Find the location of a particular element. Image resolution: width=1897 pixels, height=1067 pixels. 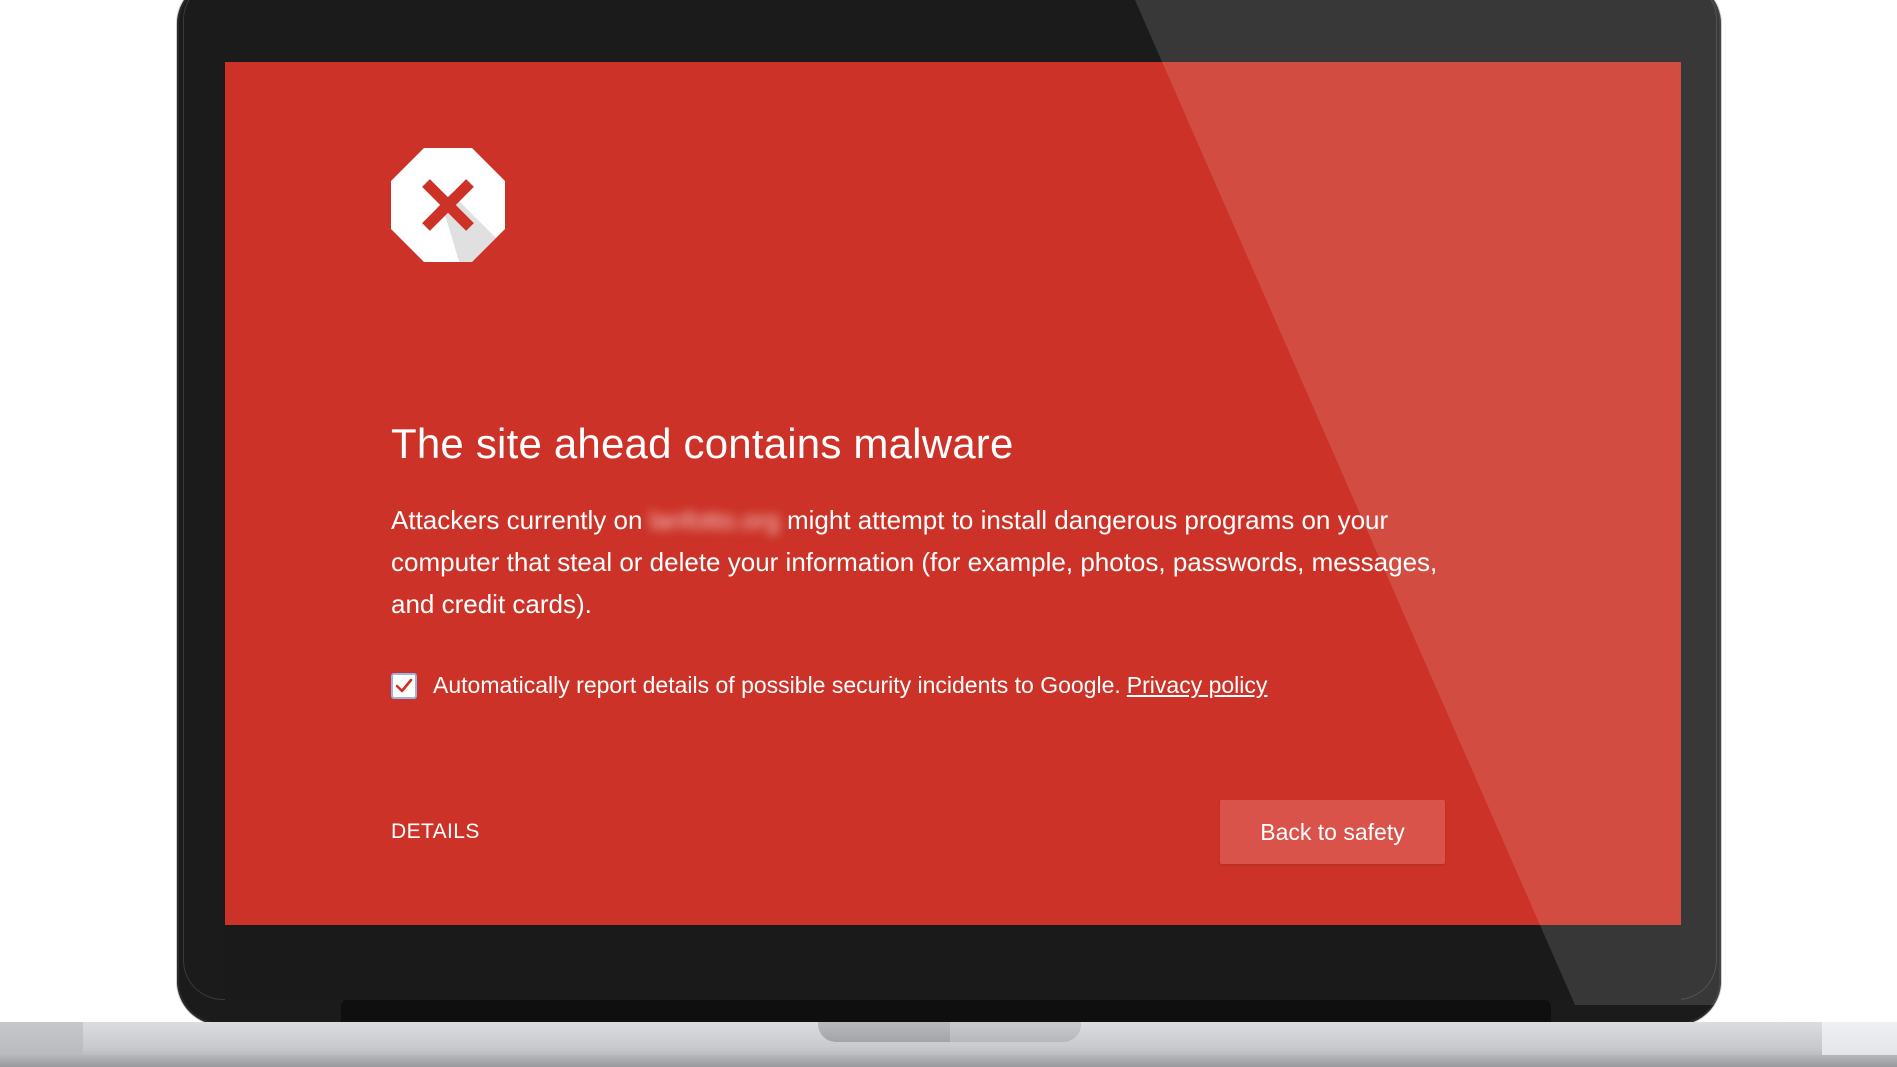

blurred-site-name: lanfotto.org is located at coordinates (714, 520).